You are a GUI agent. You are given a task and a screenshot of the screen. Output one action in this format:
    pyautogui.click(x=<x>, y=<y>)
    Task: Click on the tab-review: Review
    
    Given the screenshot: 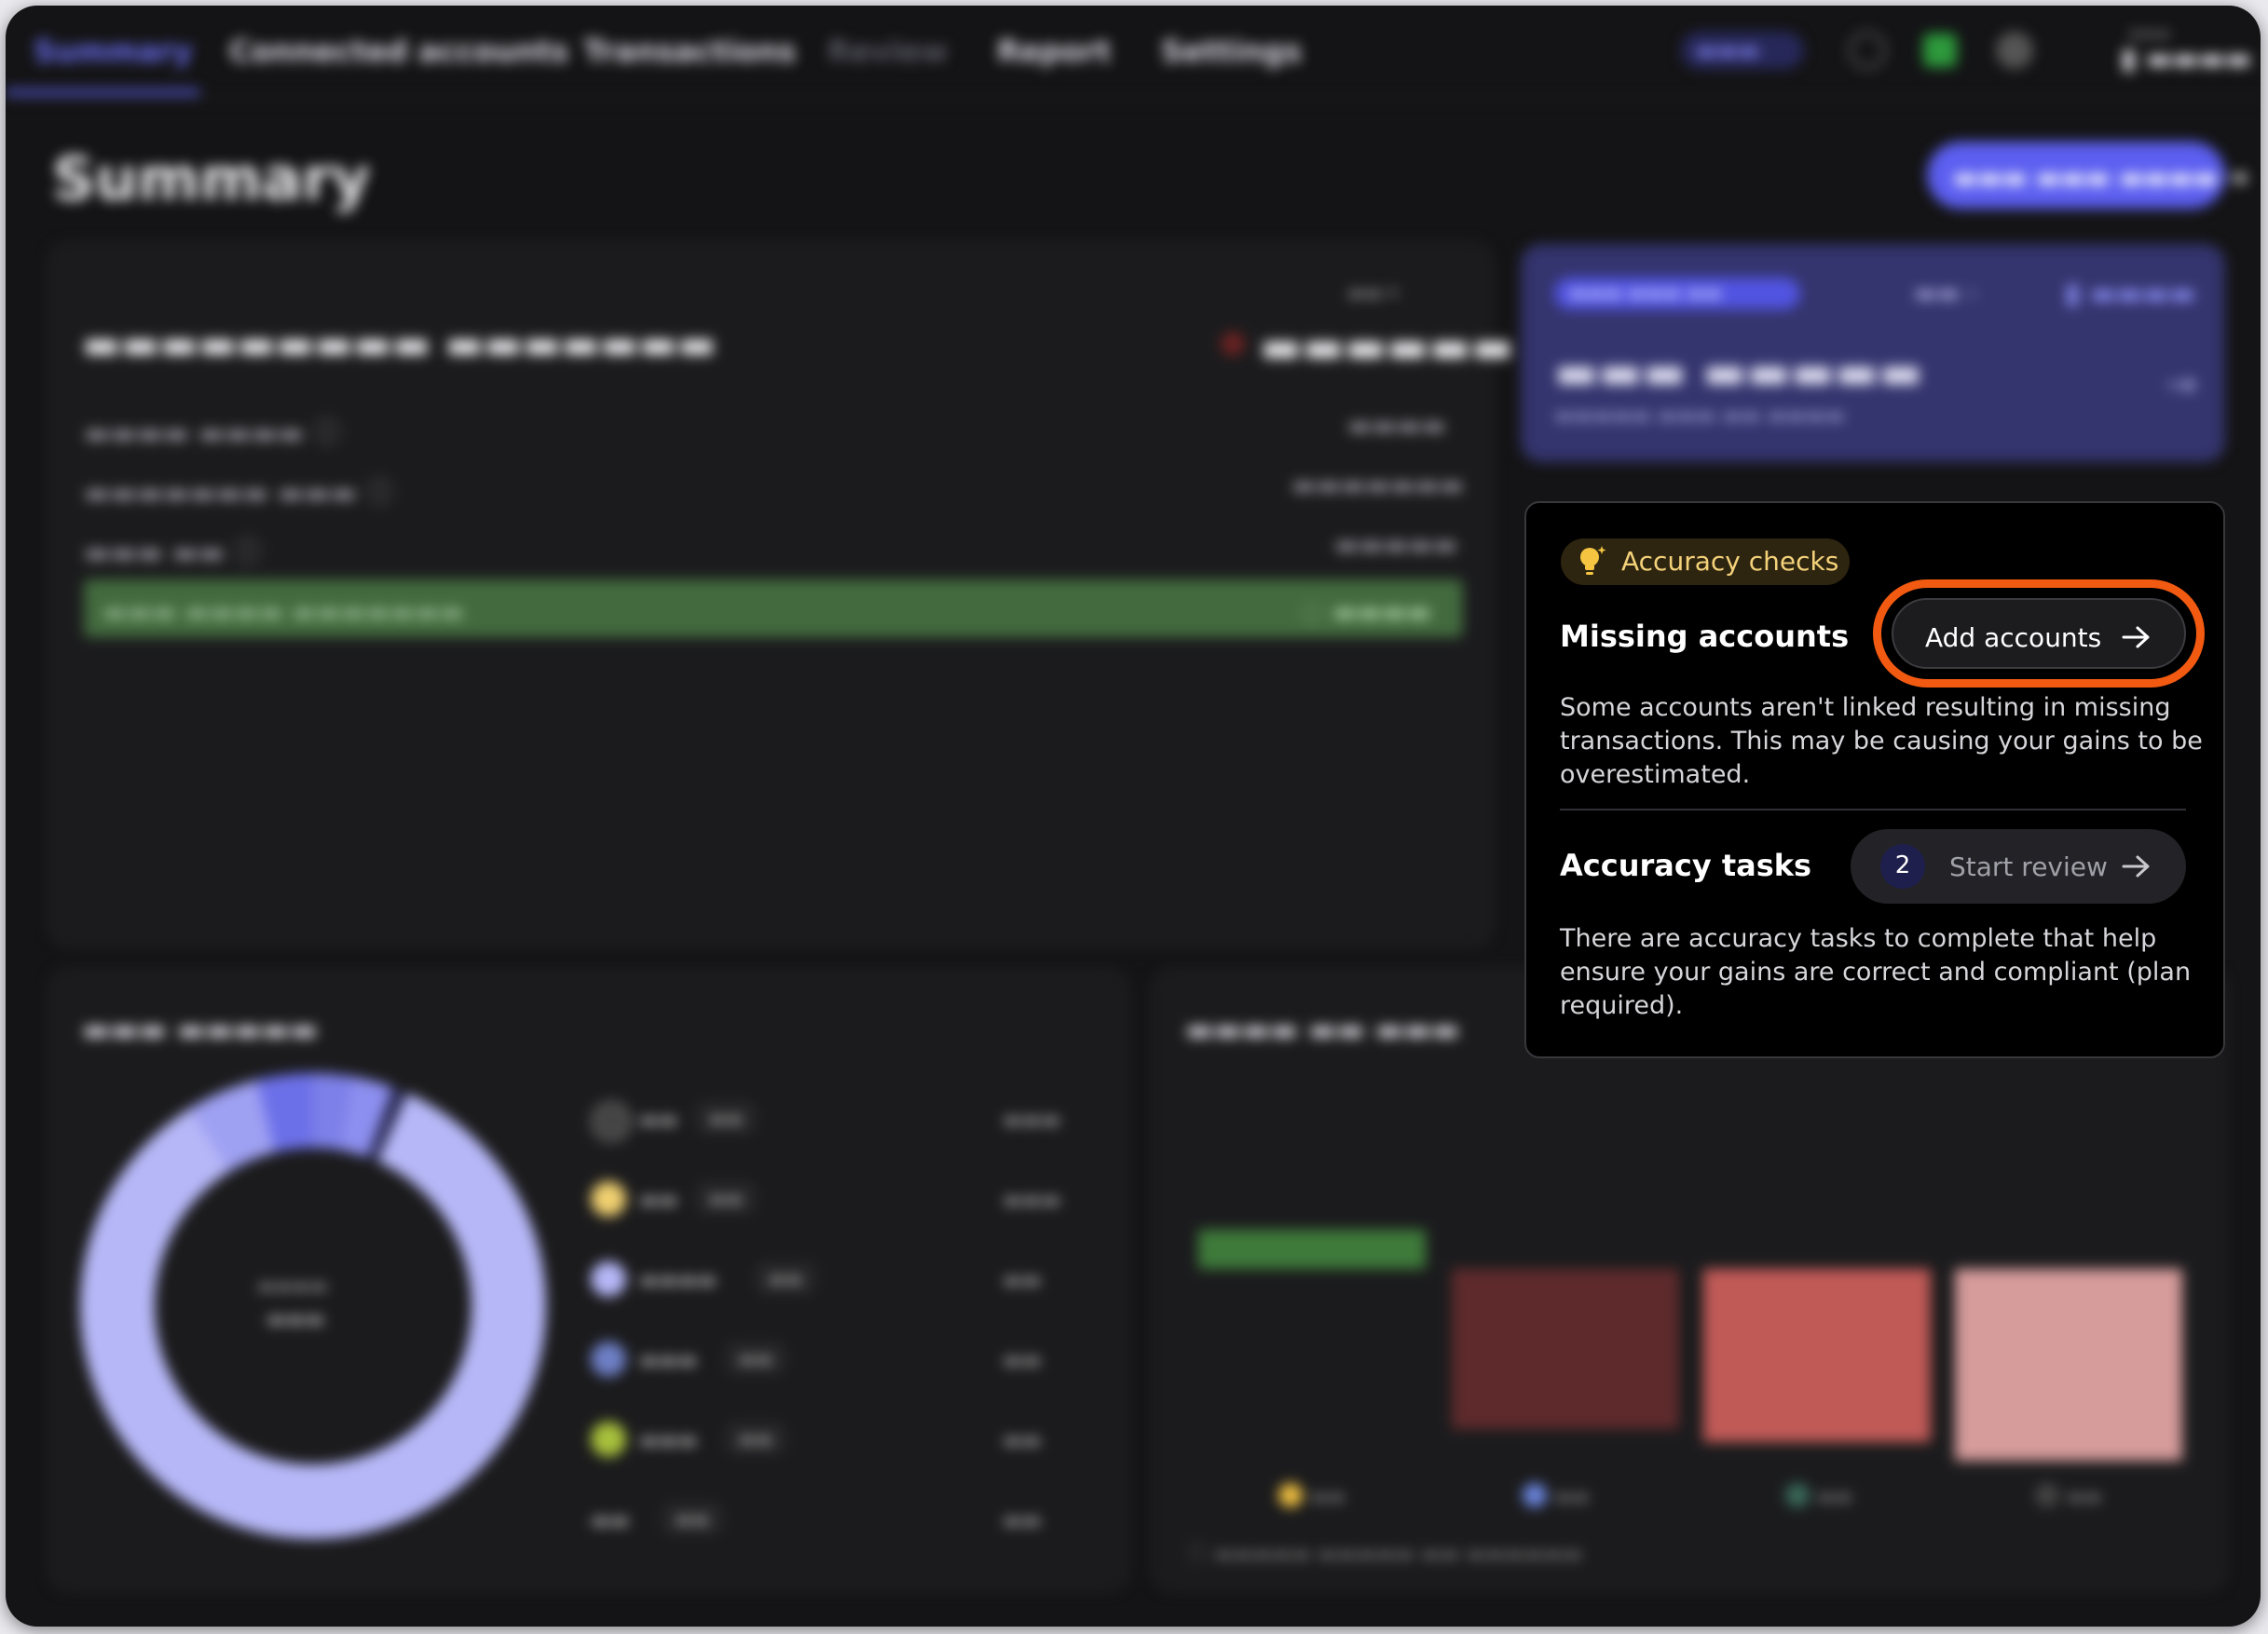 What is the action you would take?
    pyautogui.click(x=887, y=52)
    